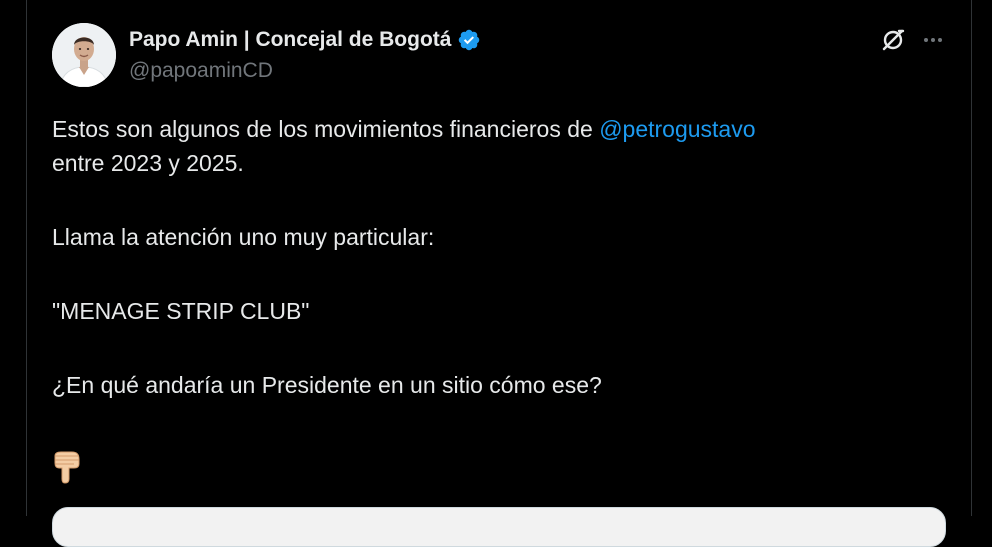 This screenshot has height=547, width=992. I want to click on avatar, so click(84, 55).